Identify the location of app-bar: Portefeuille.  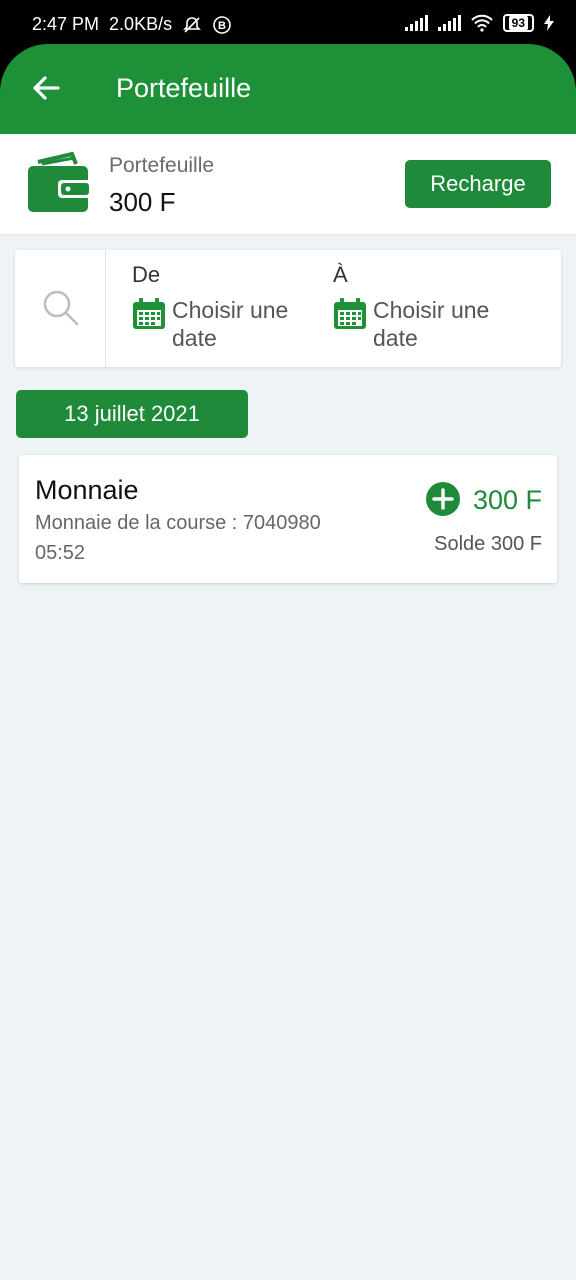
(288, 89).